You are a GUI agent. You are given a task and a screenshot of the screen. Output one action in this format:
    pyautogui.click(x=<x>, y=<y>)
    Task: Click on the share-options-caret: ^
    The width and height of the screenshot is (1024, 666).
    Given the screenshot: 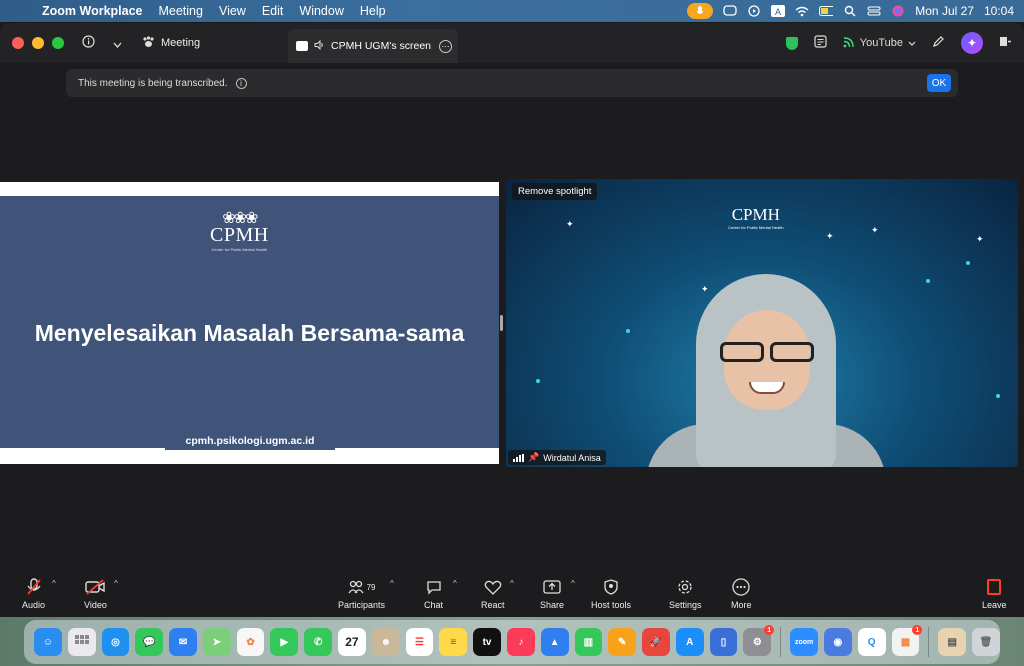 What is the action you would take?
    pyautogui.click(x=573, y=583)
    